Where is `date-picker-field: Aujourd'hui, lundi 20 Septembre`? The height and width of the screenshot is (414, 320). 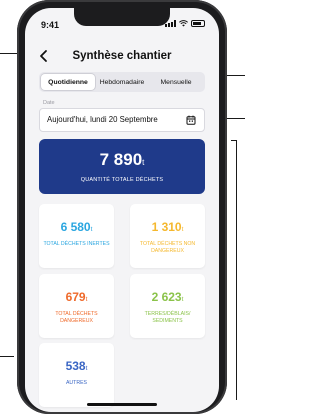 date-picker-field: Aujourd'hui, lundi 20 Septembre is located at coordinates (122, 120).